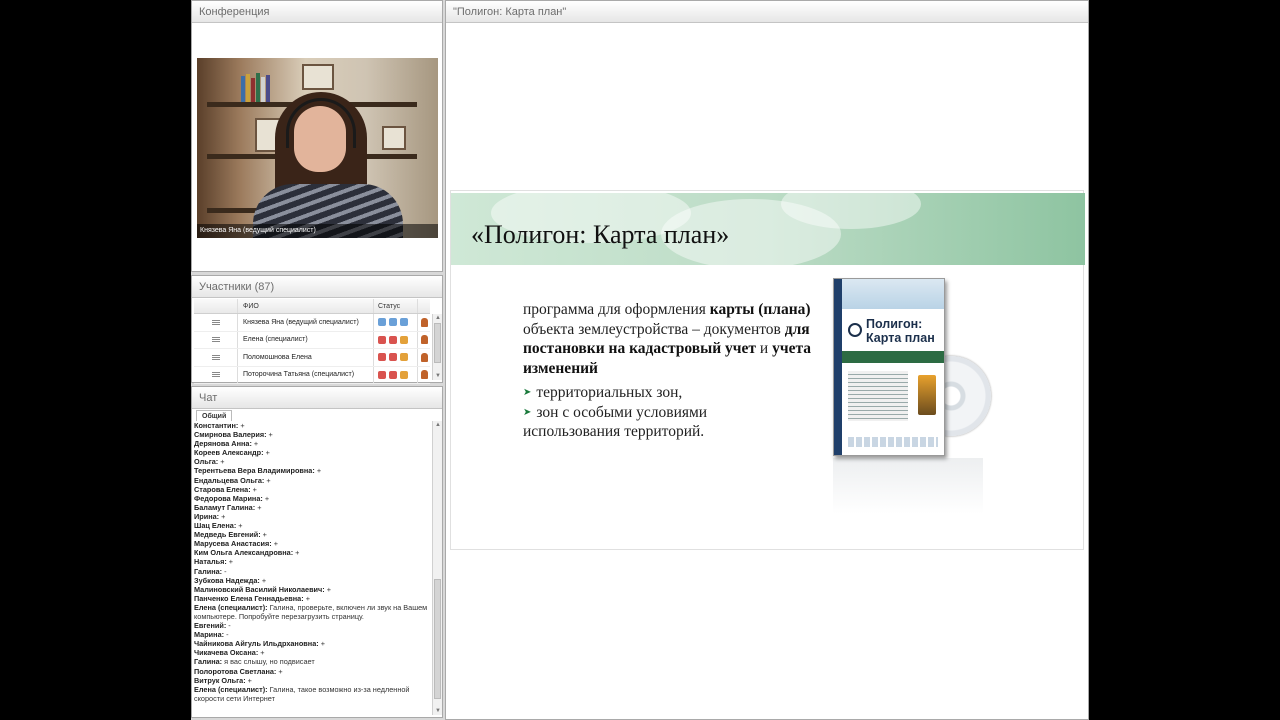 The height and width of the screenshot is (720, 1280). Describe the element at coordinates (311, 634) in the screenshot. I see `chat-message: Марина: -` at that location.